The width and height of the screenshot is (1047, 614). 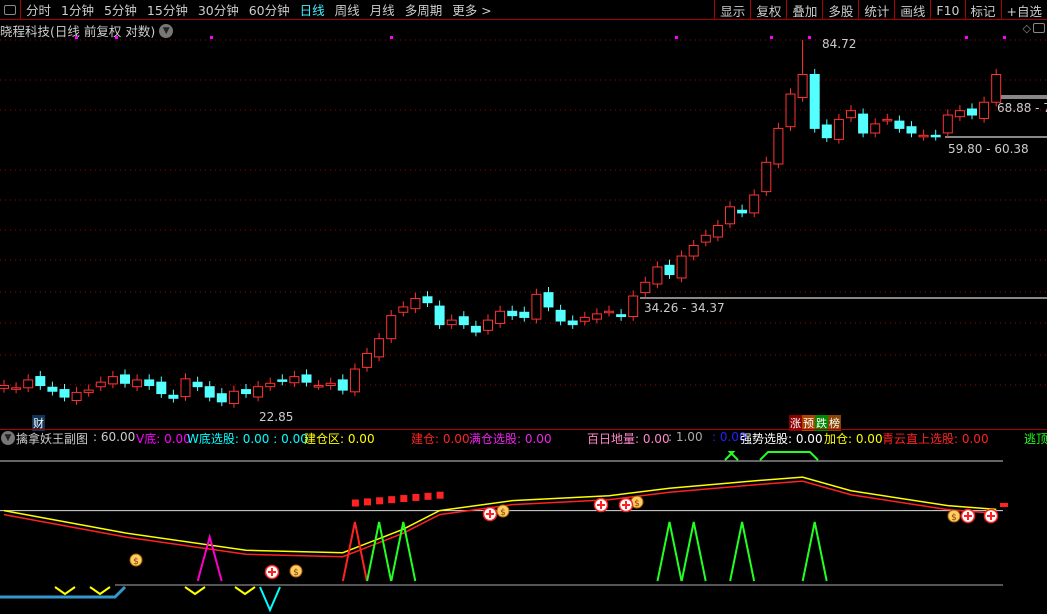 I want to click on indicator-item: 建仓: 0.00, so click(x=440, y=439).